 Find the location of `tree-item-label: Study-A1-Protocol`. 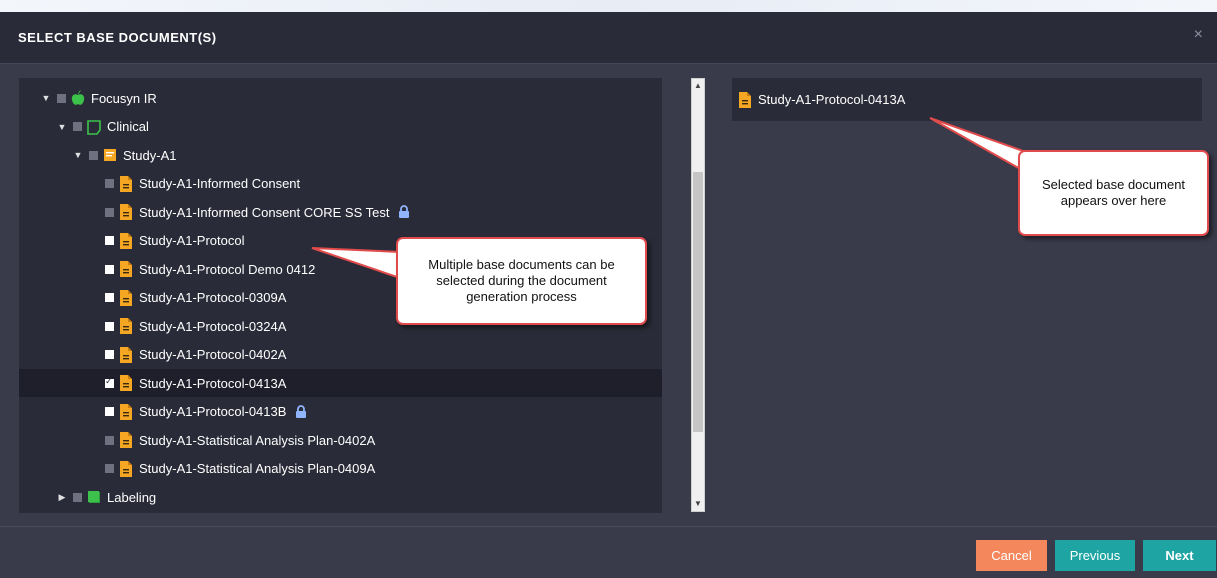

tree-item-label: Study-A1-Protocol is located at coordinates (192, 240).